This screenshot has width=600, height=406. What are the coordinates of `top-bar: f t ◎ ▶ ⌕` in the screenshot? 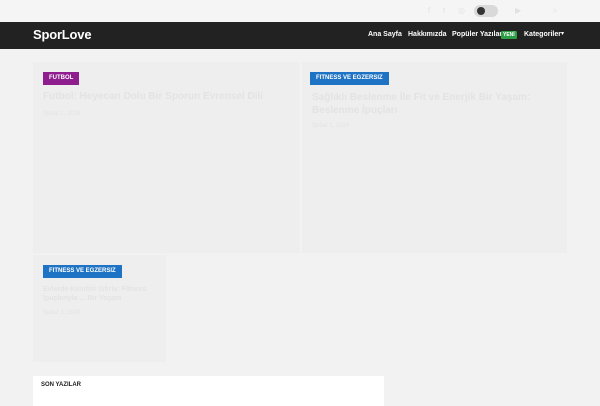 It's located at (300, 11).